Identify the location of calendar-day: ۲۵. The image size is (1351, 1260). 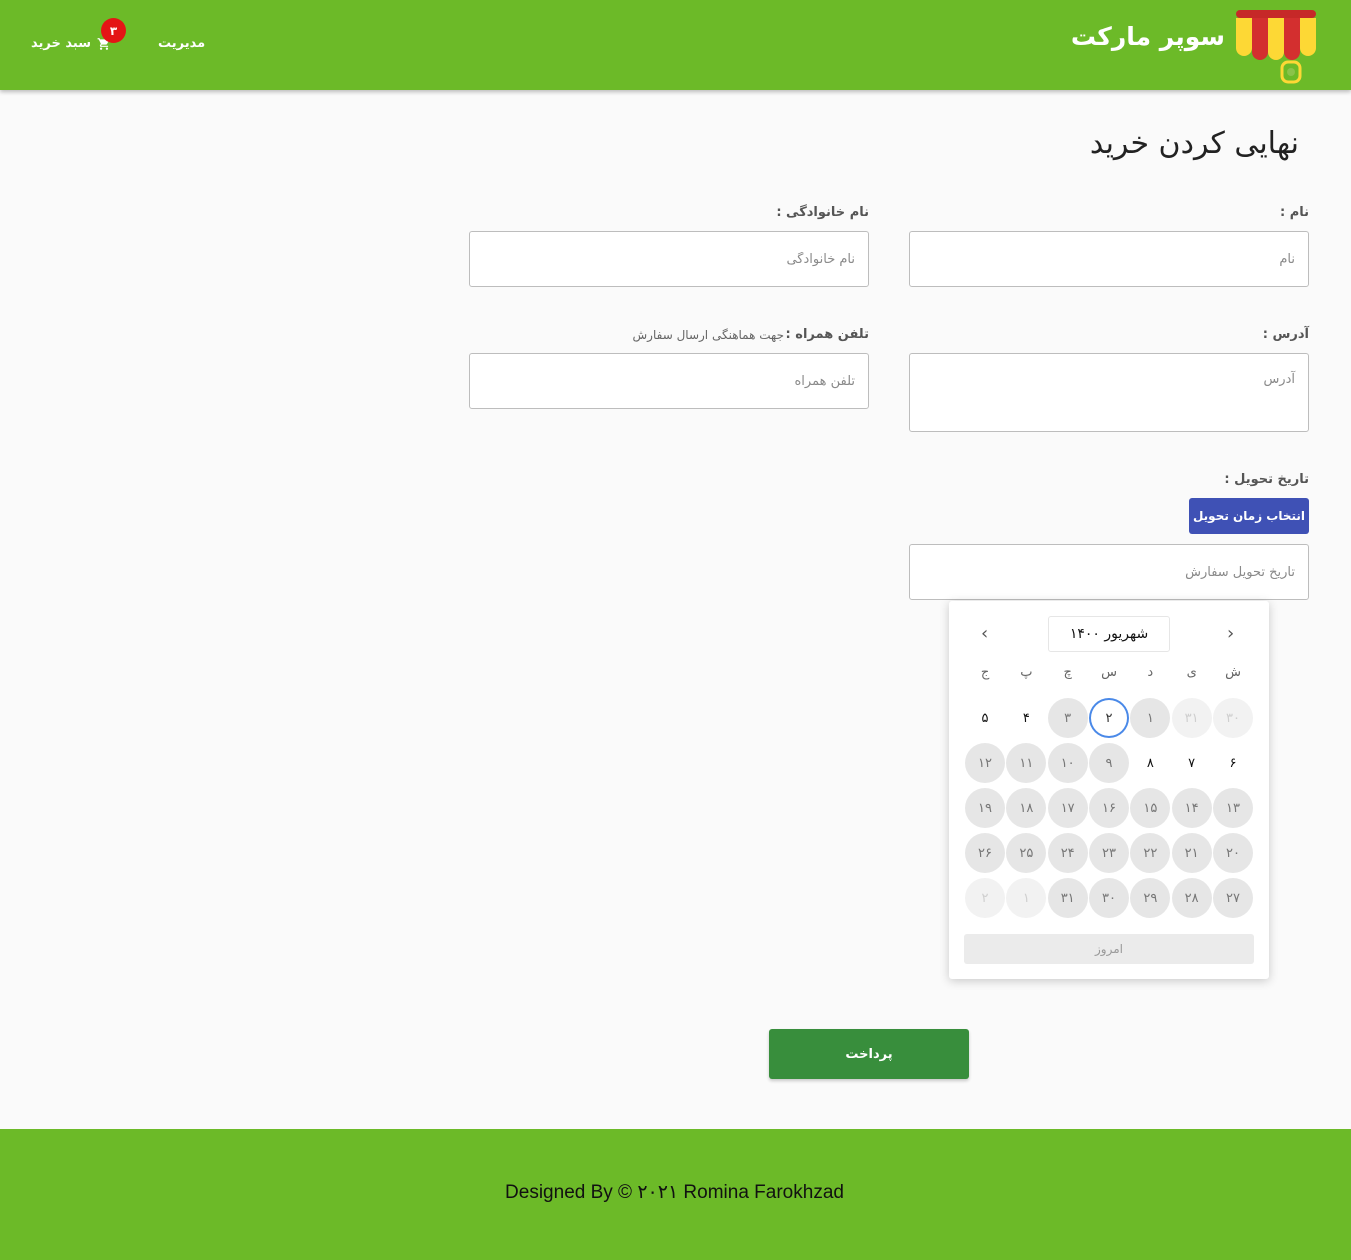
(1026, 853).